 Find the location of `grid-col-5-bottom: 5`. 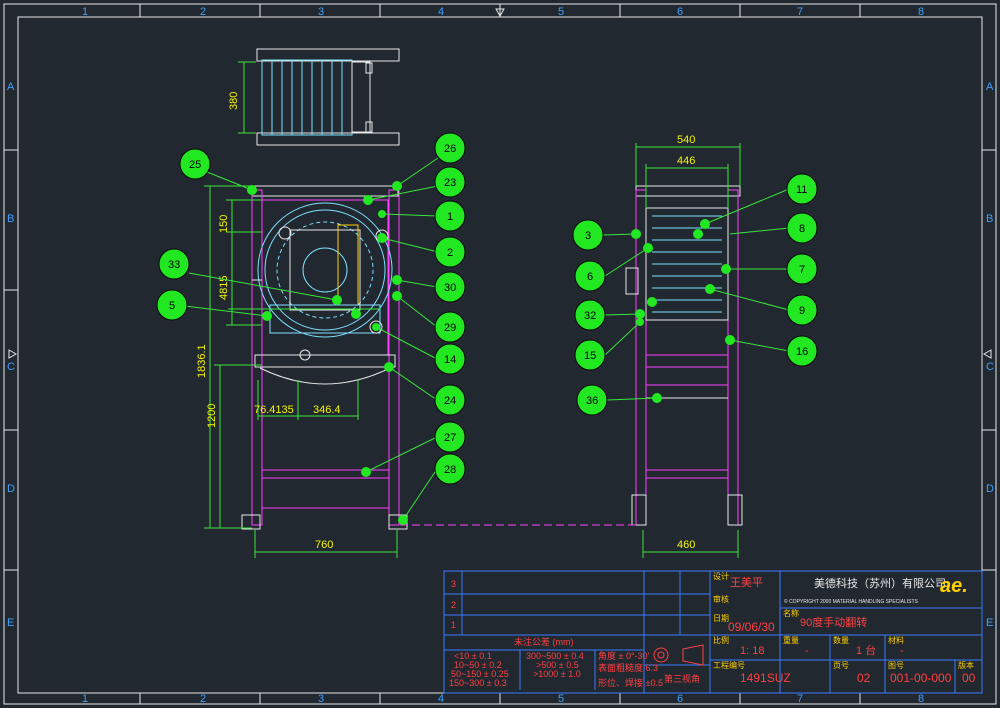

grid-col-5-bottom: 5 is located at coordinates (561, 699).